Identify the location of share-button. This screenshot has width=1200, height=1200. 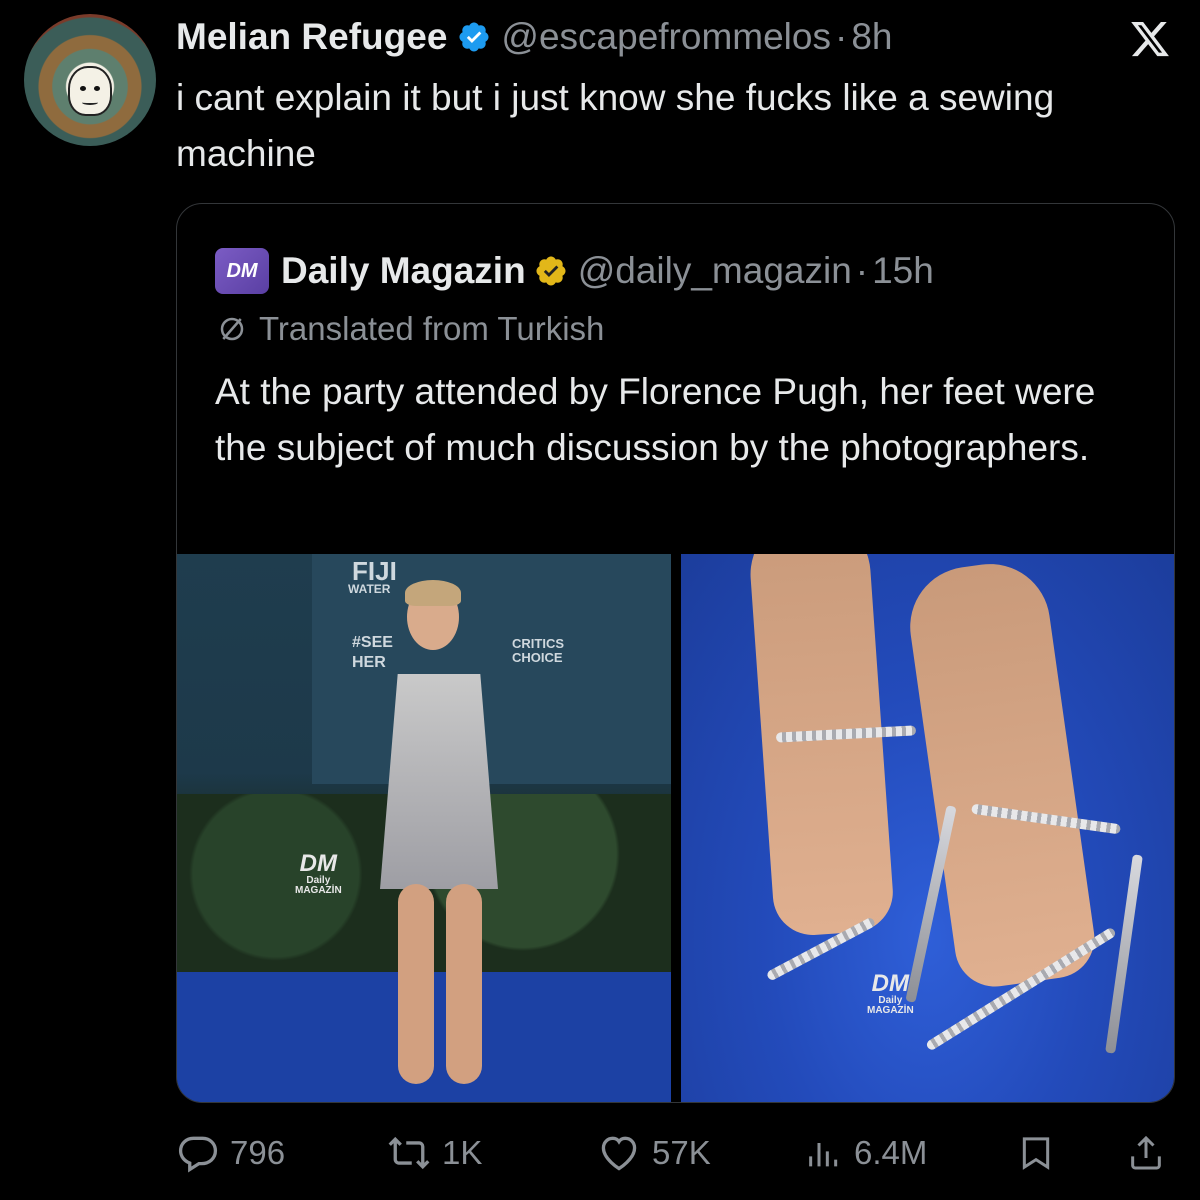
(1151, 1153).